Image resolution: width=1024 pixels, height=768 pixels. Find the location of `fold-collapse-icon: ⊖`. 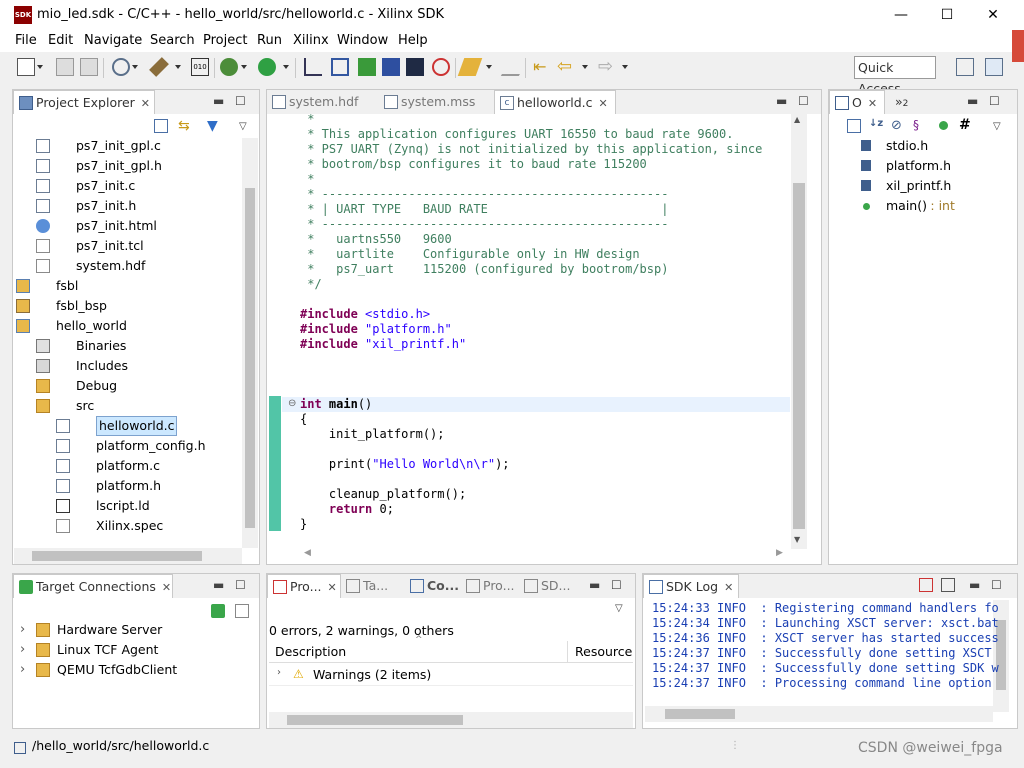

fold-collapse-icon: ⊖ is located at coordinates (292, 403).